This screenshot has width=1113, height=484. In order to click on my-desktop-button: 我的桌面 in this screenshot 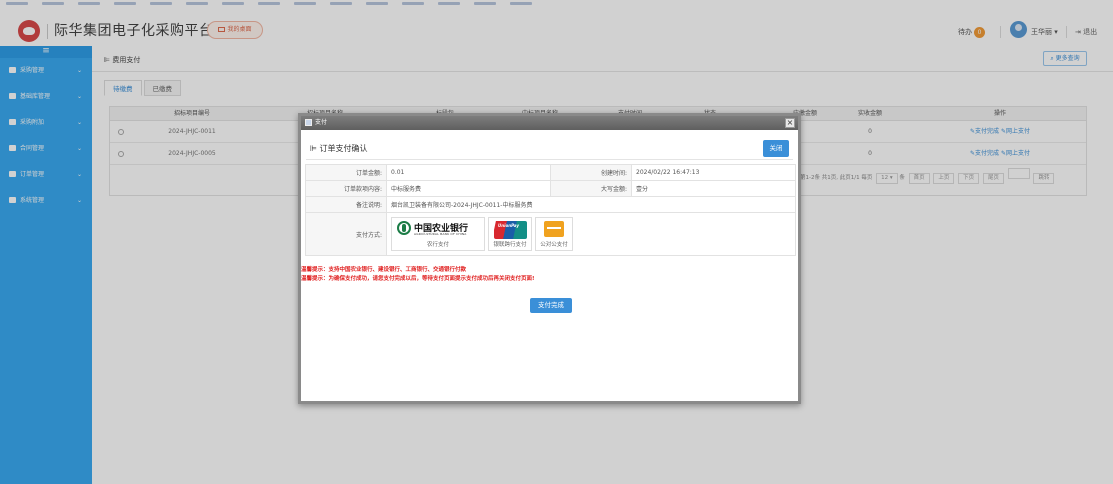, I will do `click(235, 30)`.